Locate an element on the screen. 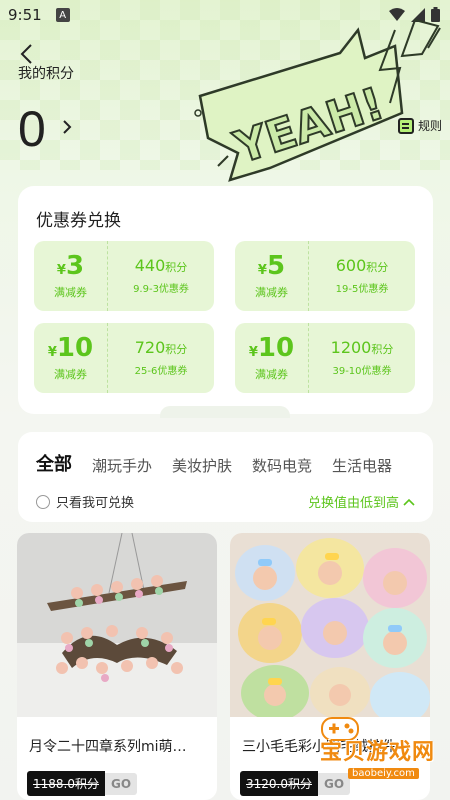  only-mine-label: 只看我可兑换 is located at coordinates (95, 503).